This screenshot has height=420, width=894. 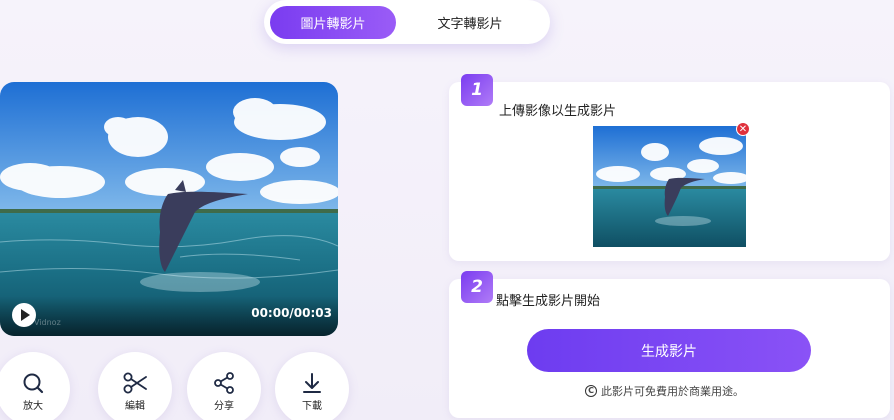 What do you see at coordinates (672, 391) in the screenshot?
I see `commercial-use-text: 此影片可免費用於商業用途。` at bounding box center [672, 391].